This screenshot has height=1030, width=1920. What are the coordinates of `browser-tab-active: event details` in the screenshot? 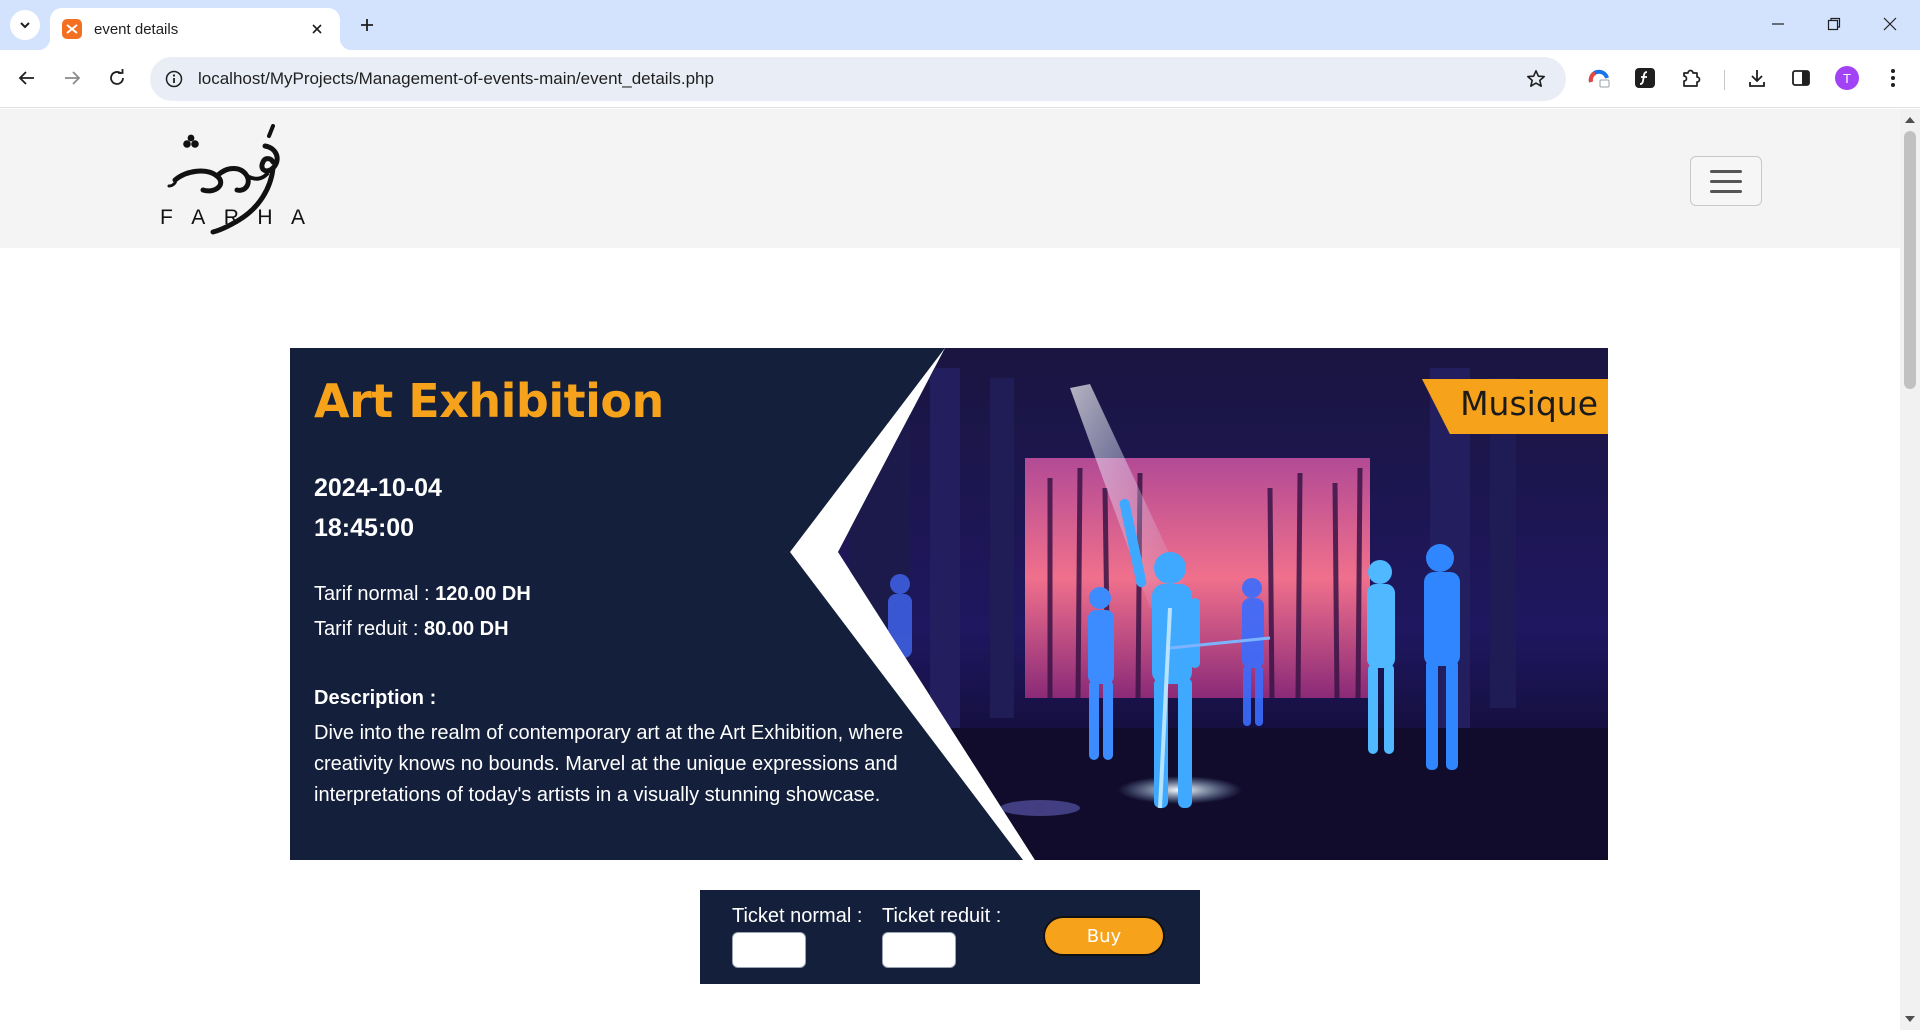 It's located at (195, 29).